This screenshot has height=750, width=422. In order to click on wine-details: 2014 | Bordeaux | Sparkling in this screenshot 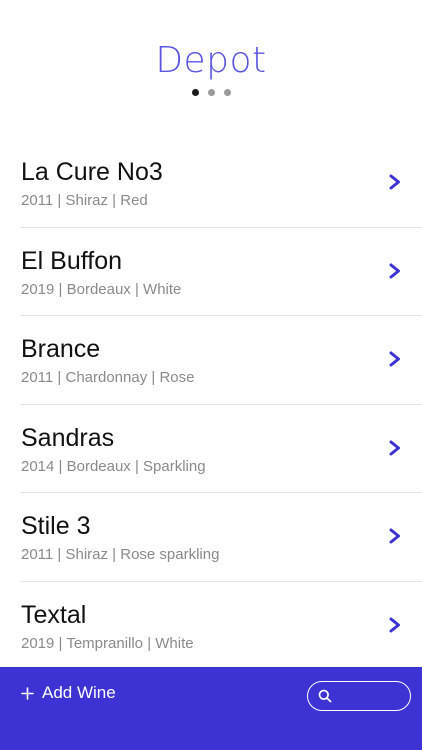, I will do `click(113, 466)`.